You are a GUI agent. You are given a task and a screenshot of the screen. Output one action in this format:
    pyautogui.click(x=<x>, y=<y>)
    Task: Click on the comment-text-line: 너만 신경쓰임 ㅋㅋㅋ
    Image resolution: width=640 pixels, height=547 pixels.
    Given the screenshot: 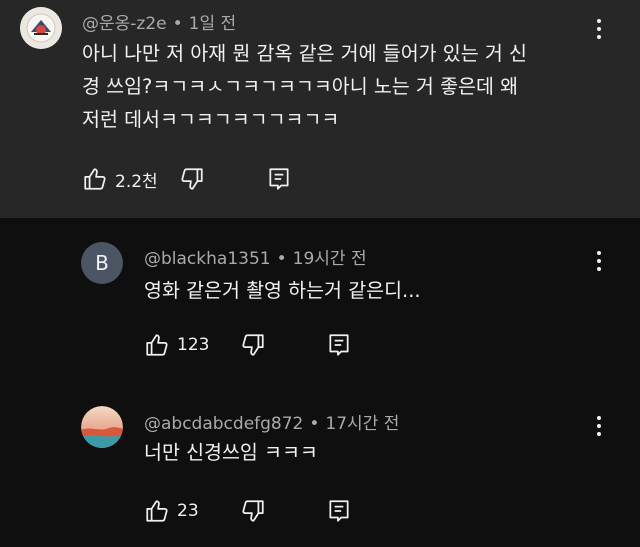 What is the action you would take?
    pyautogui.click(x=231, y=452)
    